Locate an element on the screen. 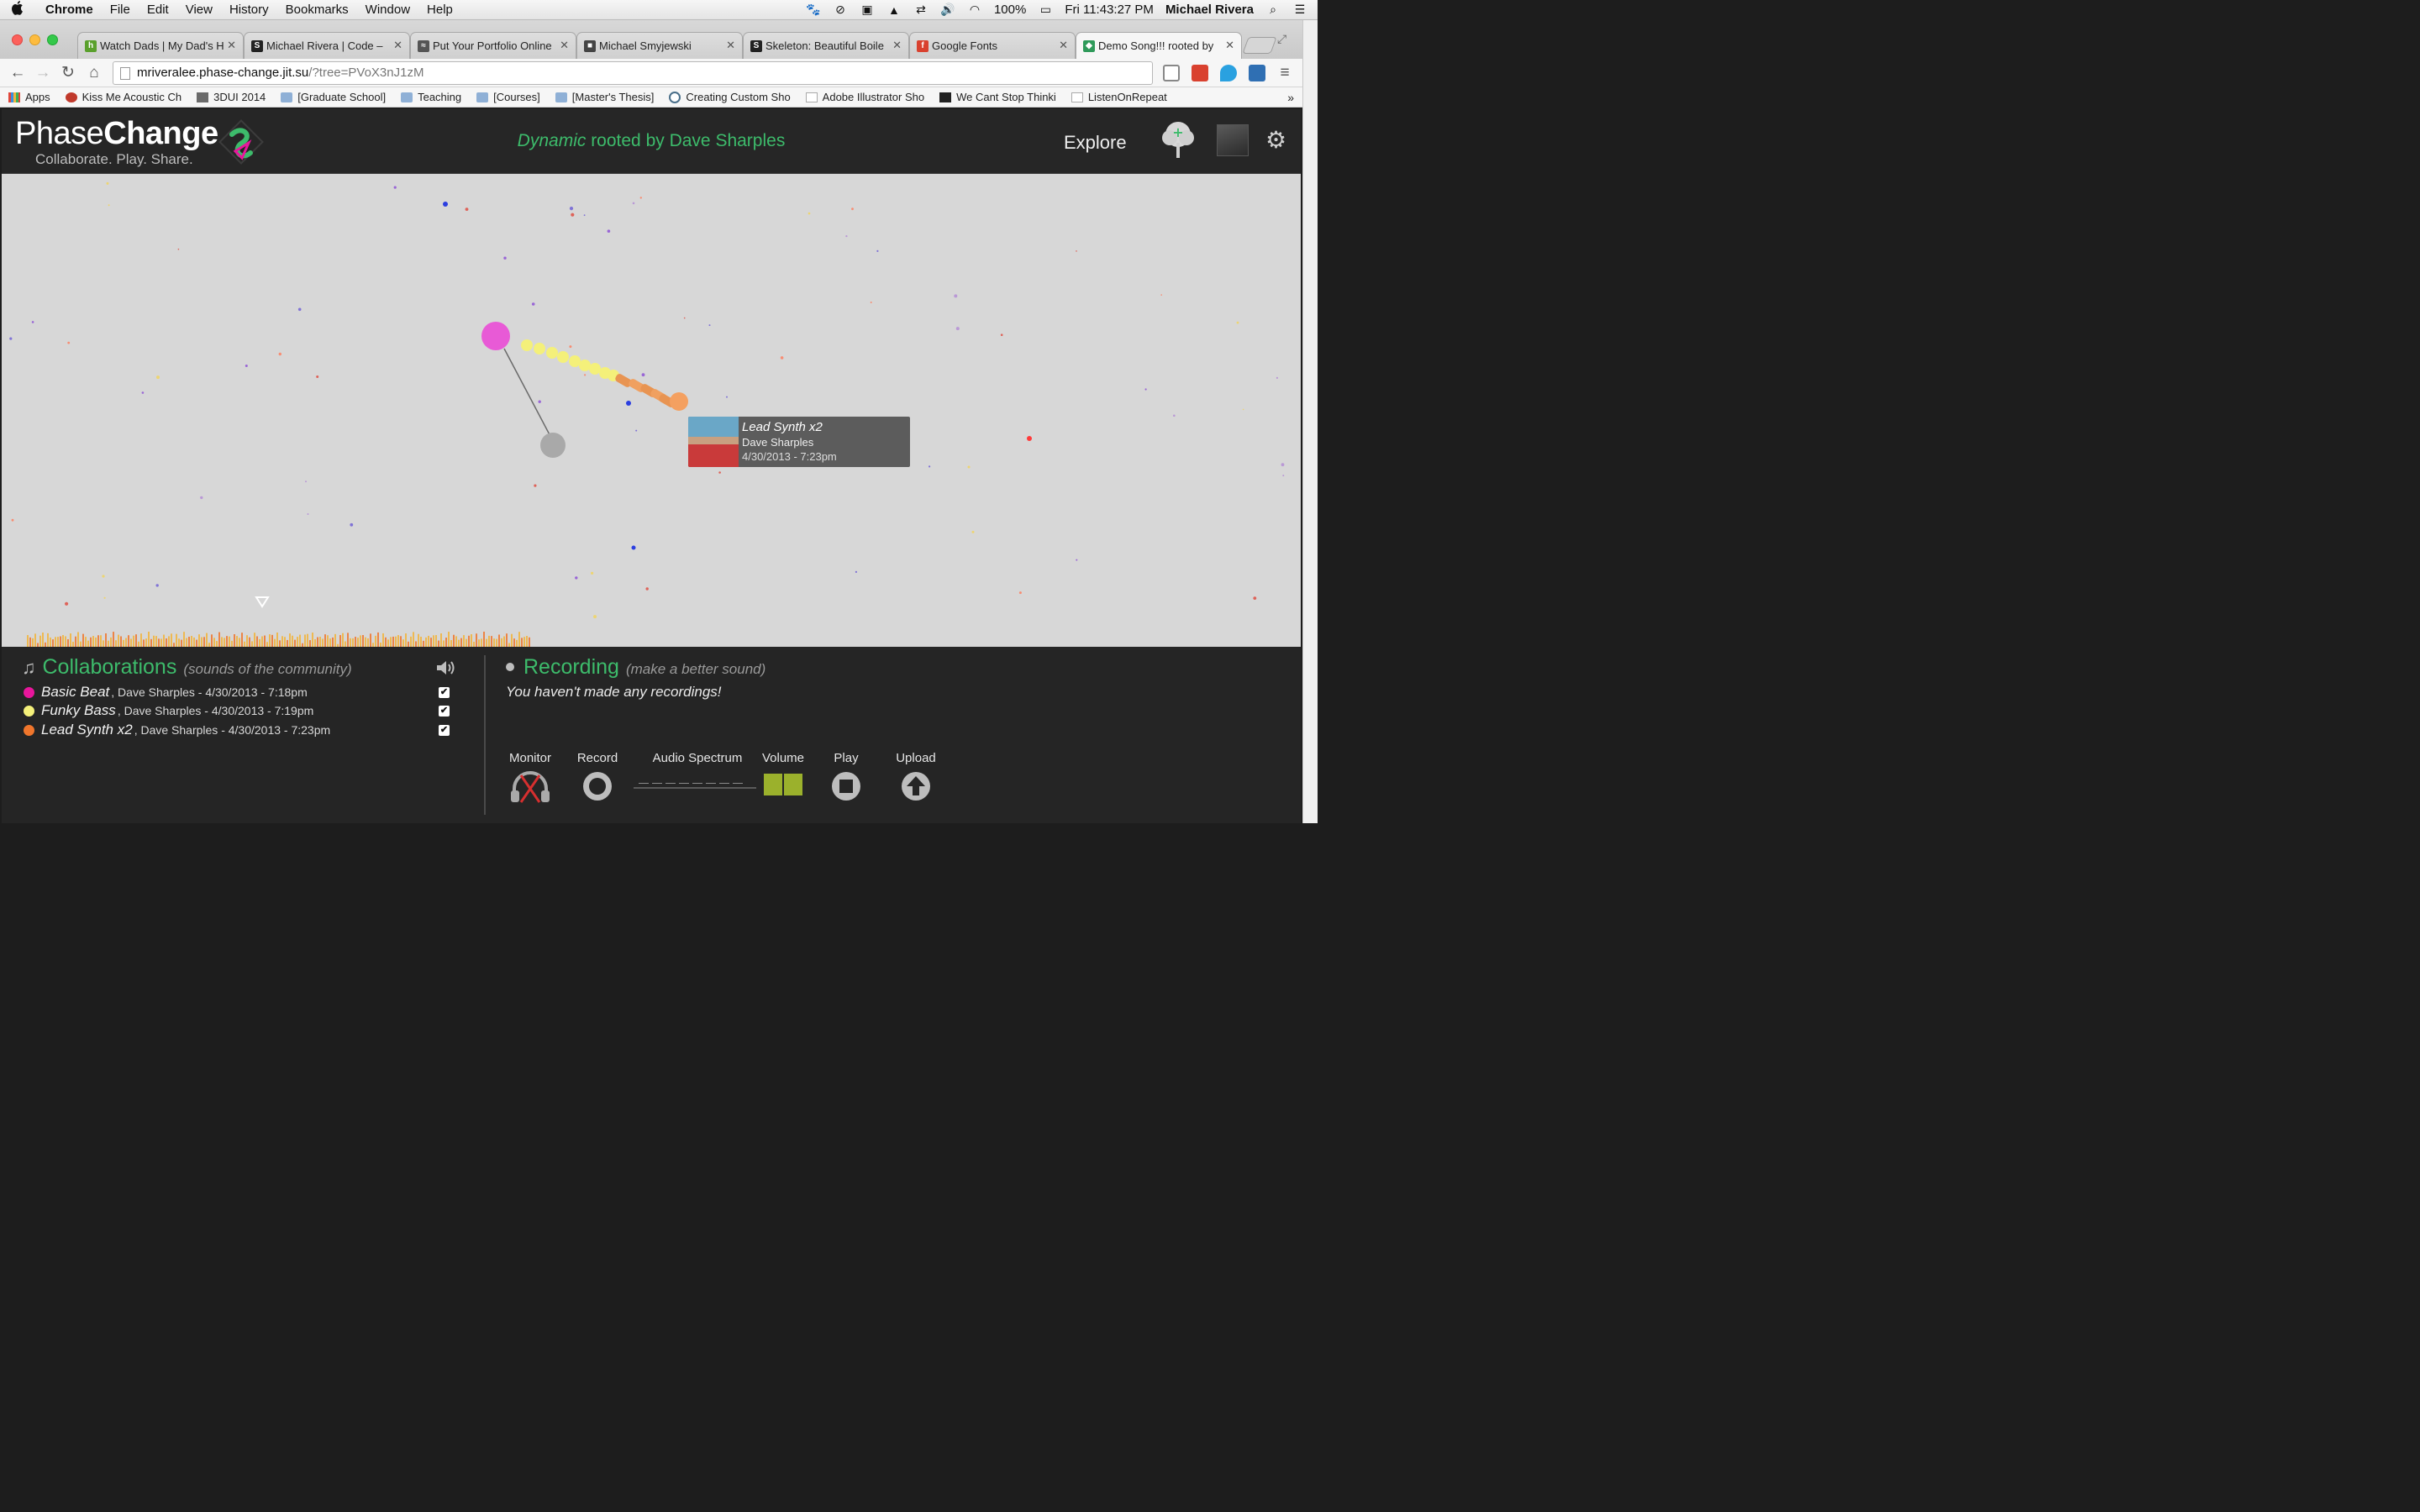 The image size is (2420, 1512). heart-extension-icon is located at coordinates (1228, 73).